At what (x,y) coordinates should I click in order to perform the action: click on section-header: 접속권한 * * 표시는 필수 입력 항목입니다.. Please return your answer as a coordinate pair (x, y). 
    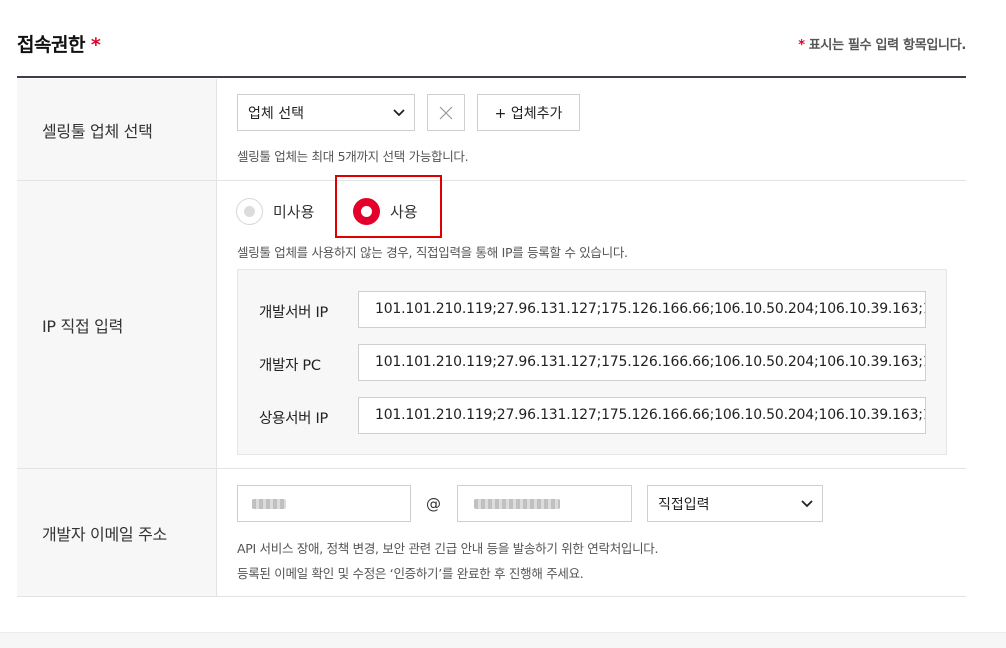
    Looking at the image, I should click on (491, 39).